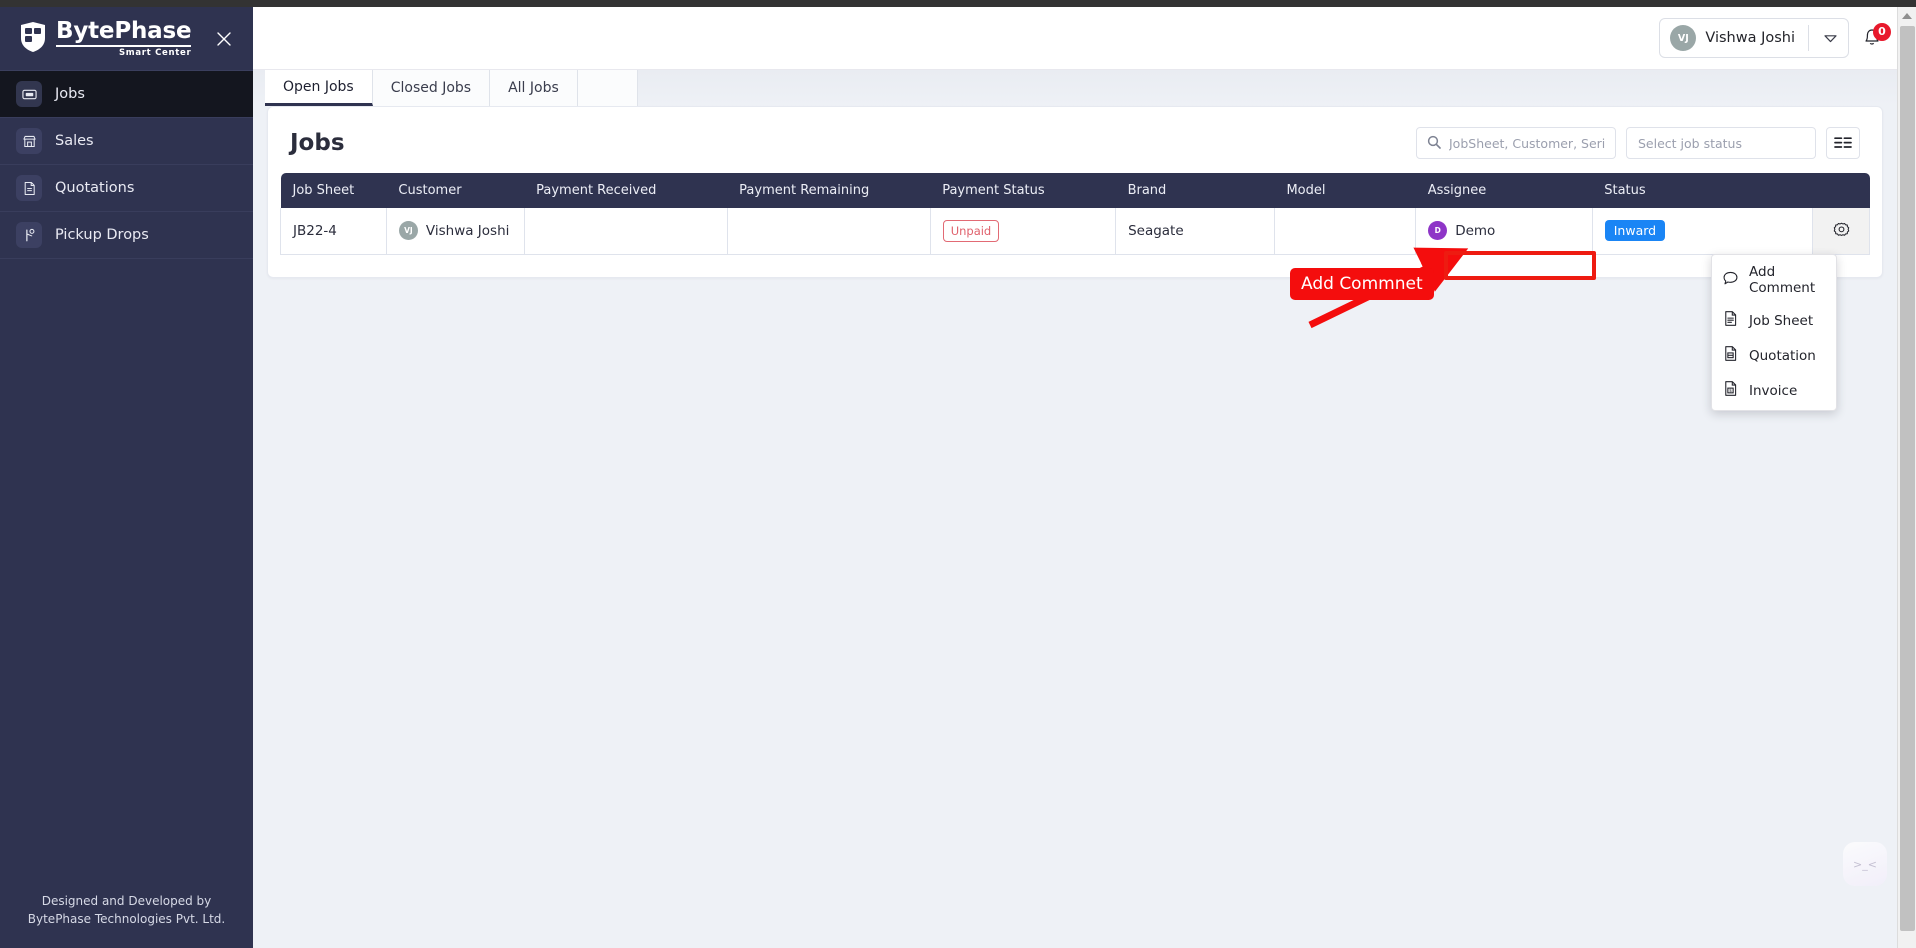 The width and height of the screenshot is (1916, 948). I want to click on search-icon, so click(1434, 143).